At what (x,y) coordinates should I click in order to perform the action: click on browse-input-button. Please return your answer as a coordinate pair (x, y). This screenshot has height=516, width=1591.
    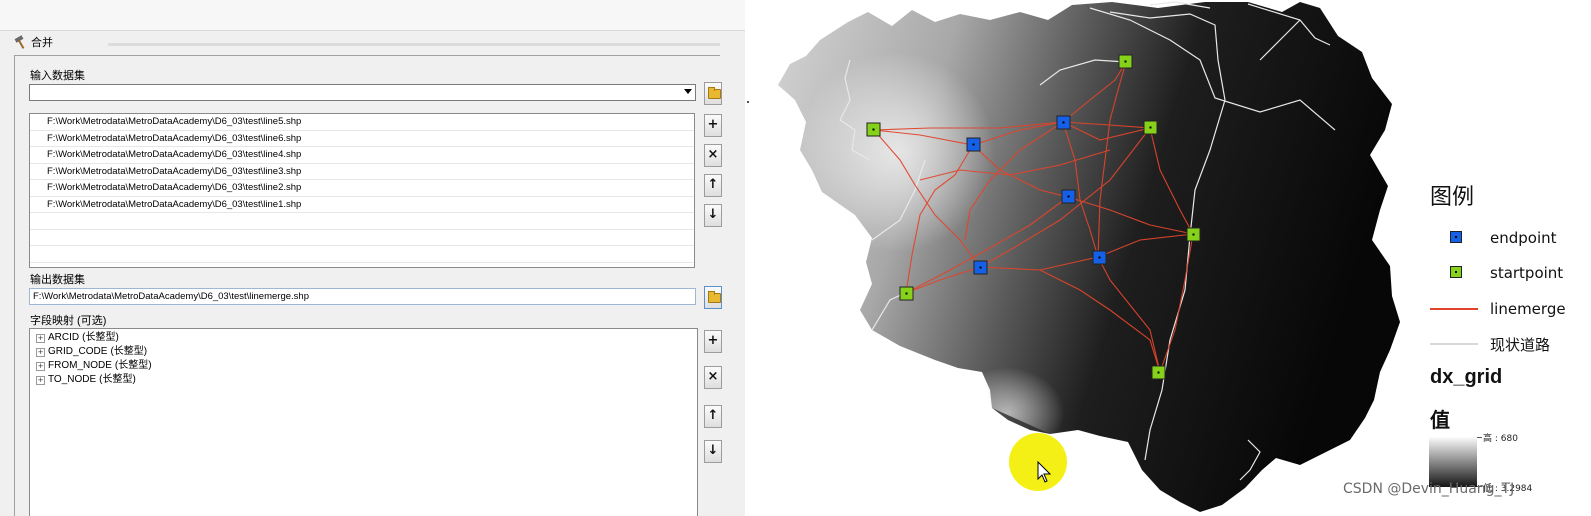
    Looking at the image, I should click on (713, 93).